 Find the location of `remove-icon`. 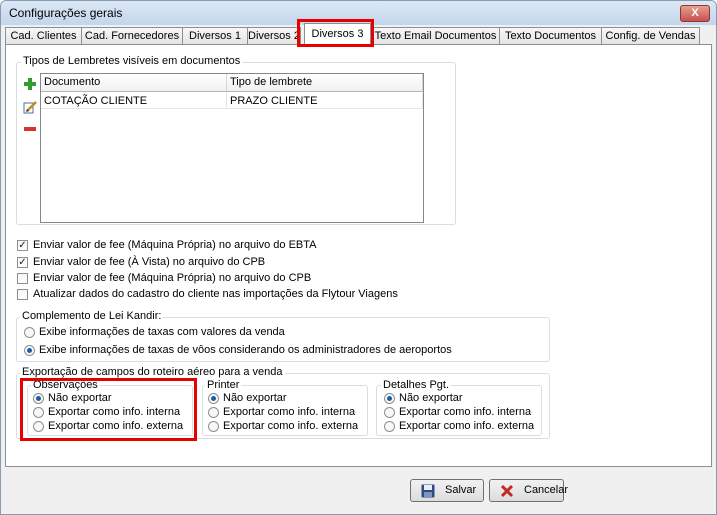

remove-icon is located at coordinates (30, 129).